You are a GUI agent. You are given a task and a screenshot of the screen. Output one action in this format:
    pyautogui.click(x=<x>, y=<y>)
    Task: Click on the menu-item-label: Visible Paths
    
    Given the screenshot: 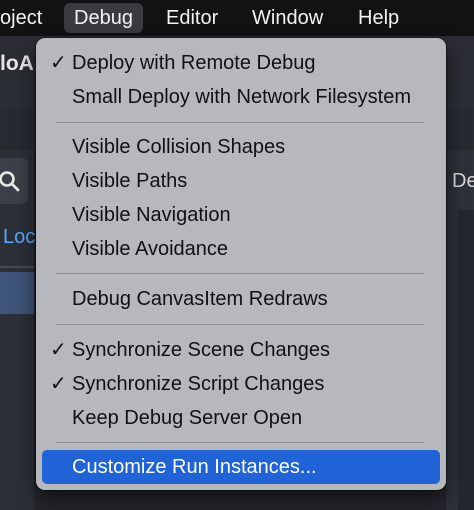 What is the action you would take?
    pyautogui.click(x=130, y=181)
    